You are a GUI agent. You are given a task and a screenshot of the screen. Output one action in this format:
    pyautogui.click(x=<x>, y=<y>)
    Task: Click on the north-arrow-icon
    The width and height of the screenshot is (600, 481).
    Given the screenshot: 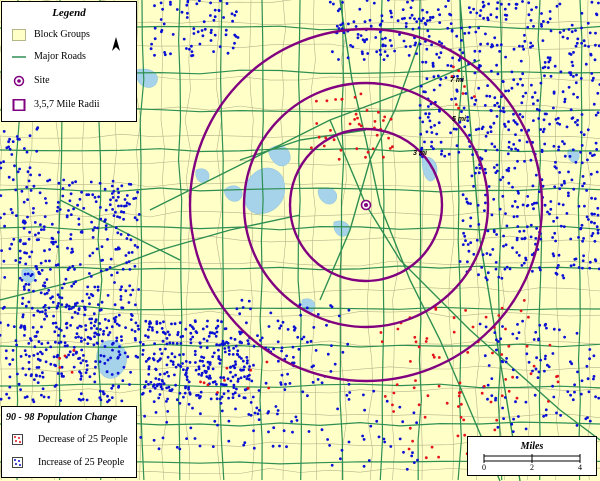 What is the action you would take?
    pyautogui.click(x=116, y=45)
    